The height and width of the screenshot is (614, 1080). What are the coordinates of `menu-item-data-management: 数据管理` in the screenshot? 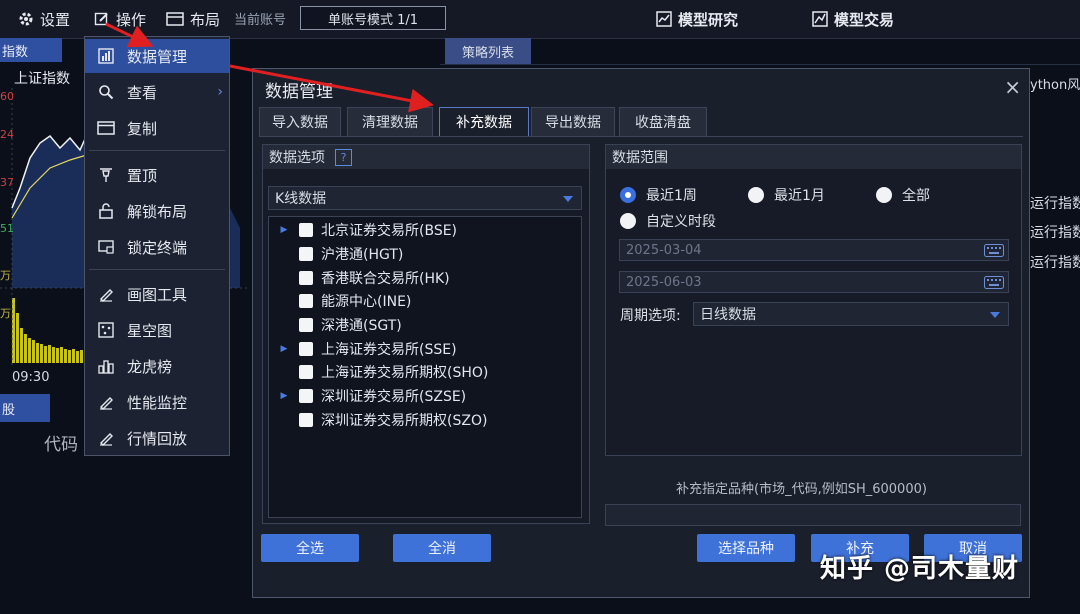 It's located at (157, 56).